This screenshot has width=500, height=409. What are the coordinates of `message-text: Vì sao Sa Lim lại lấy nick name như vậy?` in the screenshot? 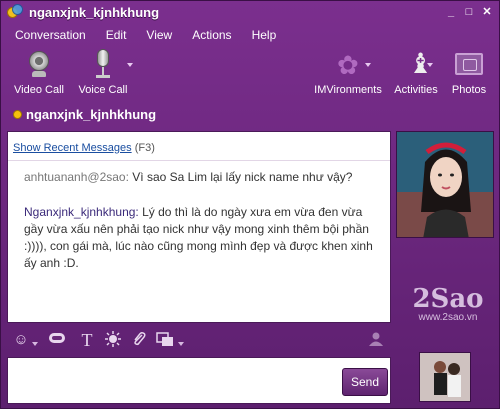 It's located at (242, 177).